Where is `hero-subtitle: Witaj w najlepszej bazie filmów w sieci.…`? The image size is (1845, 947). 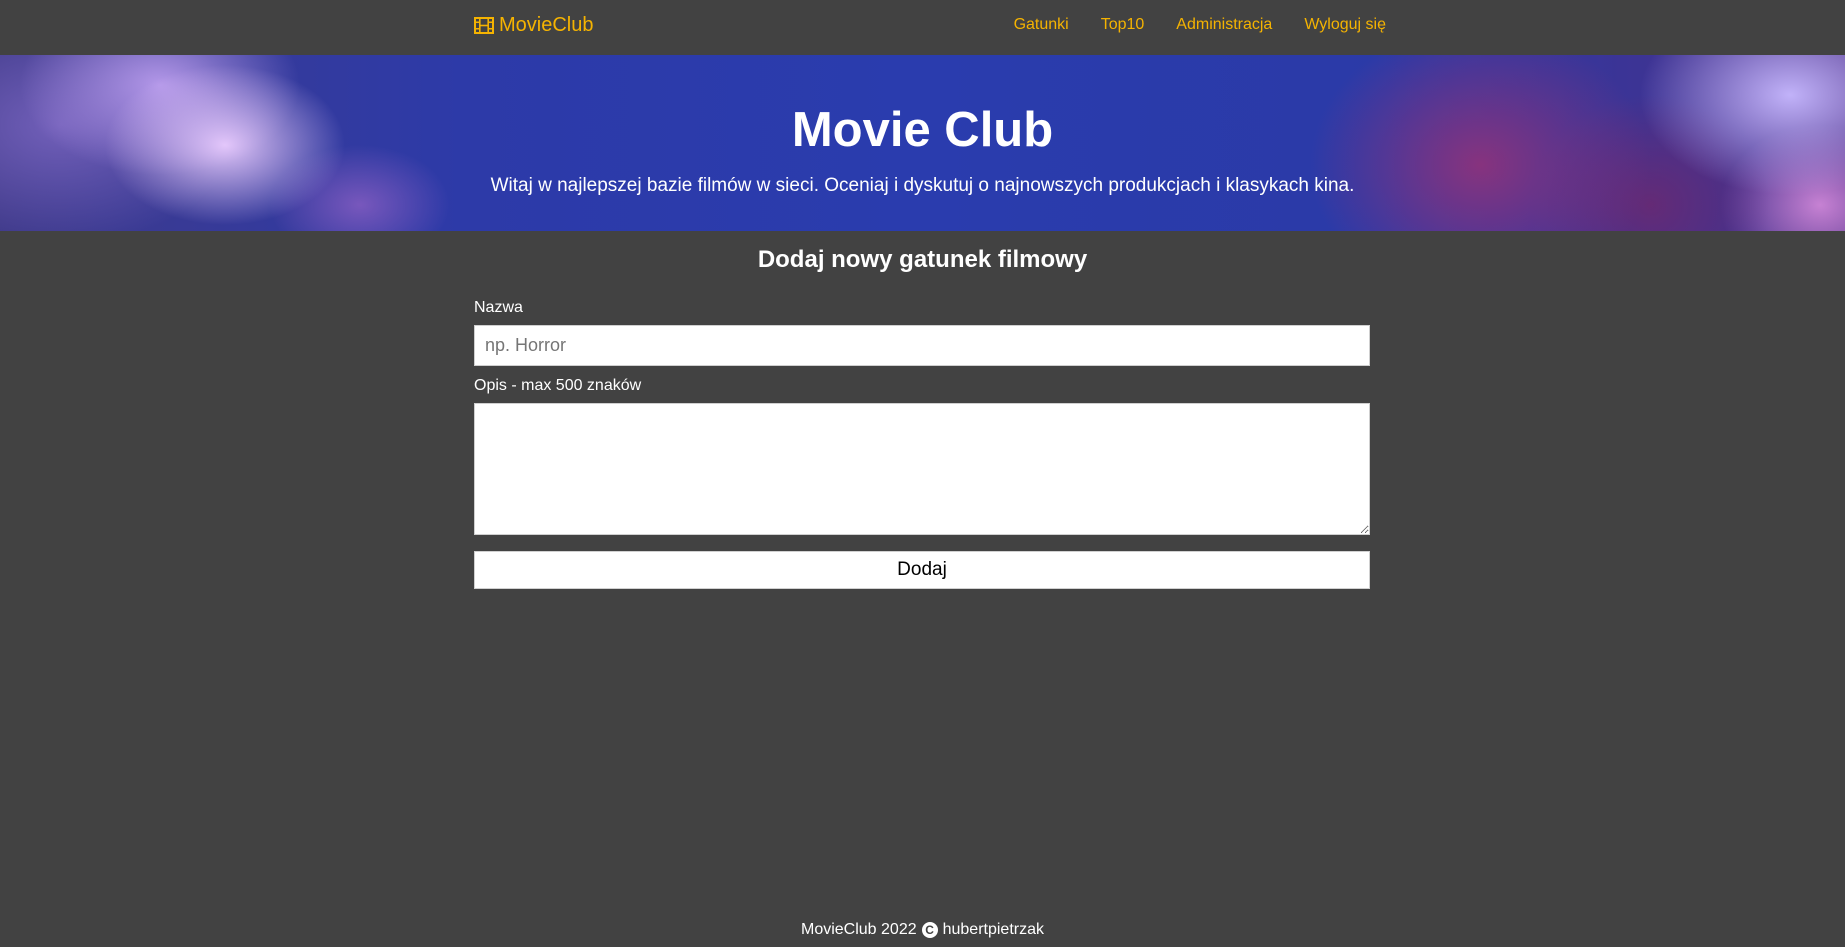
hero-subtitle: Witaj w najlepszej bazie filmów w sieci.… is located at coordinates (922, 185).